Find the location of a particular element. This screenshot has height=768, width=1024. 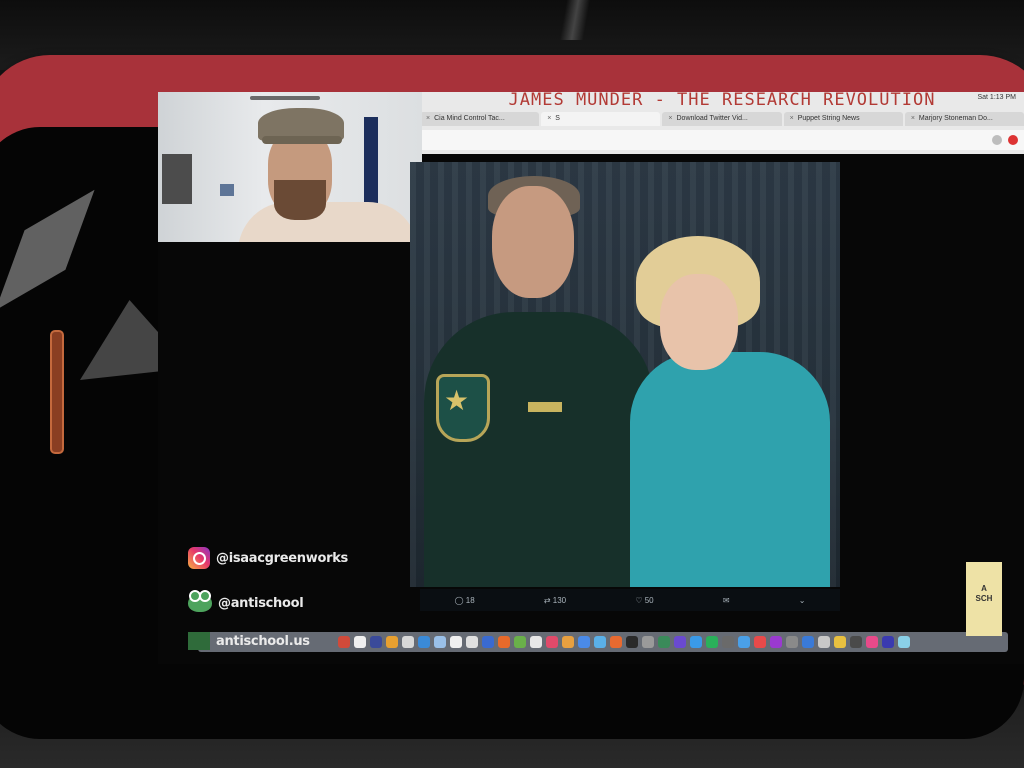

stop-icon is located at coordinates (1013, 140).